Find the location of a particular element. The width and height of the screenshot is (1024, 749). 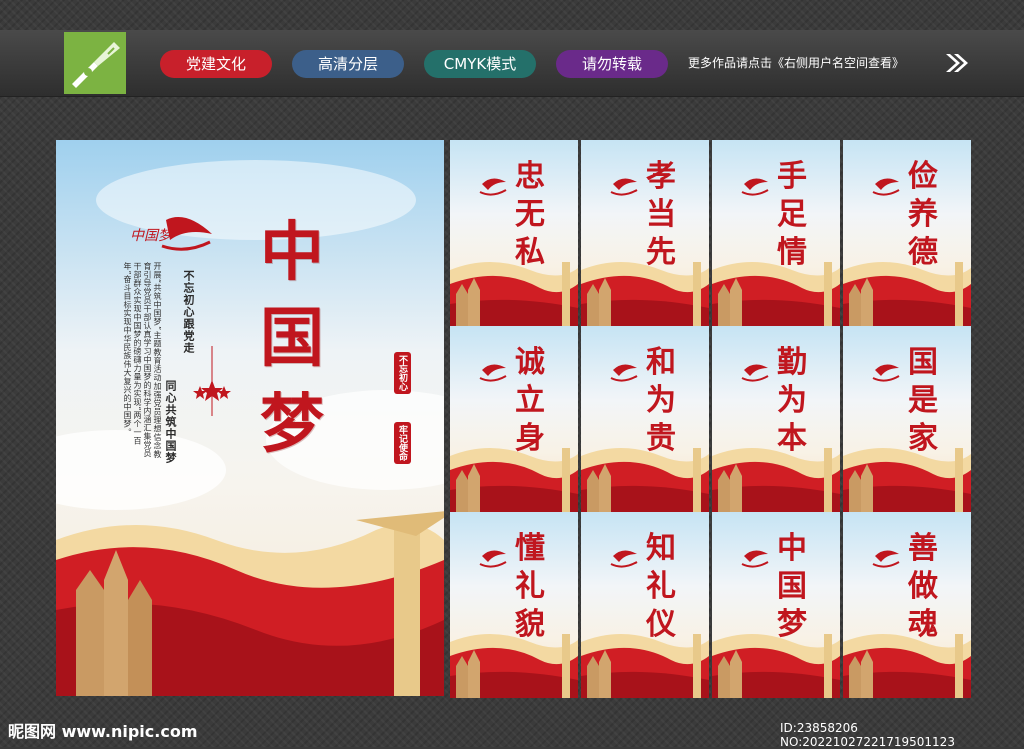

value-panel: 懂礼貌 is located at coordinates (514, 605).